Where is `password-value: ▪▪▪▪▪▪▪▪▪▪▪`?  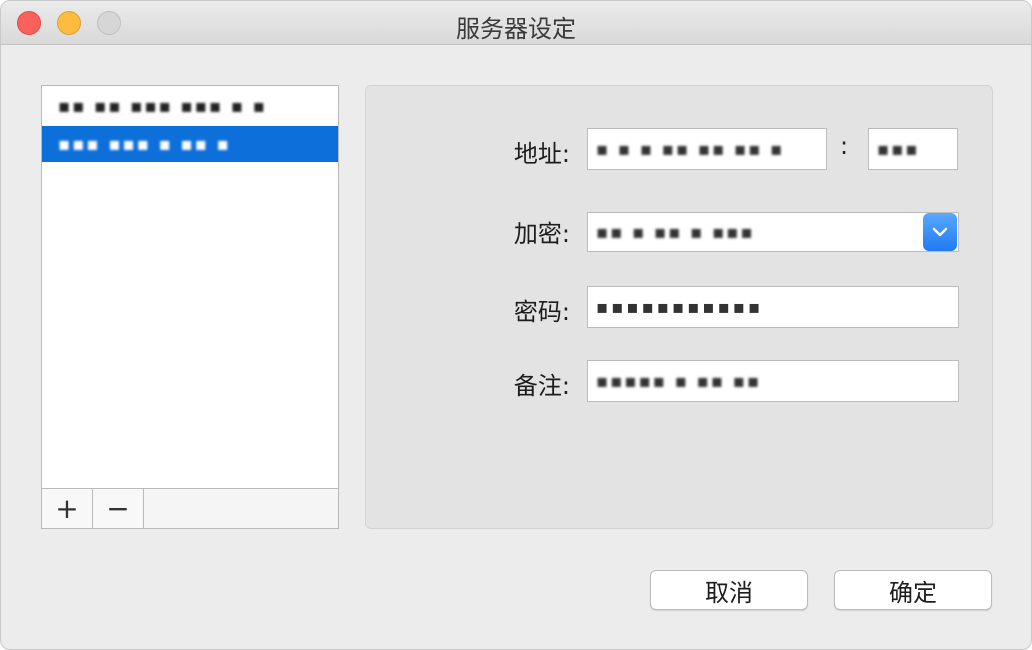
password-value: ▪▪▪▪▪▪▪▪▪▪▪ is located at coordinates (680, 307).